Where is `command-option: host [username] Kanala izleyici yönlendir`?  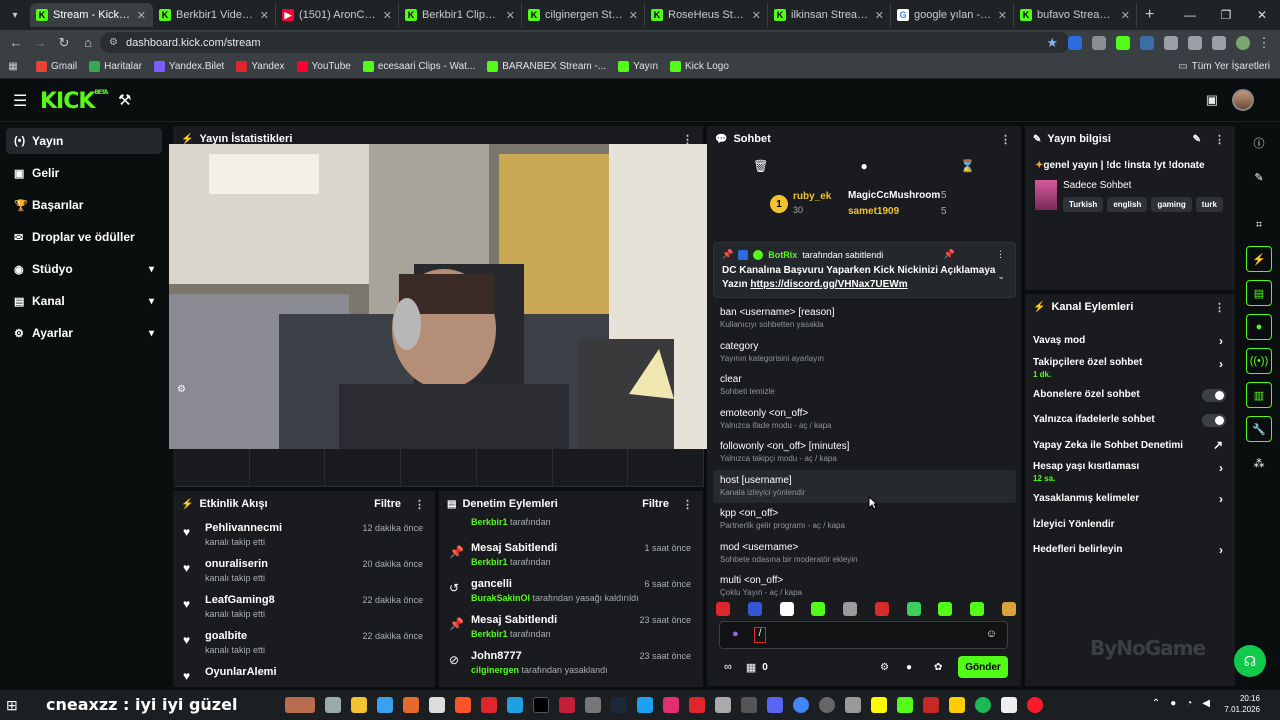 command-option: host [username] Kanala izleyici yönlendir is located at coordinates (864, 486).